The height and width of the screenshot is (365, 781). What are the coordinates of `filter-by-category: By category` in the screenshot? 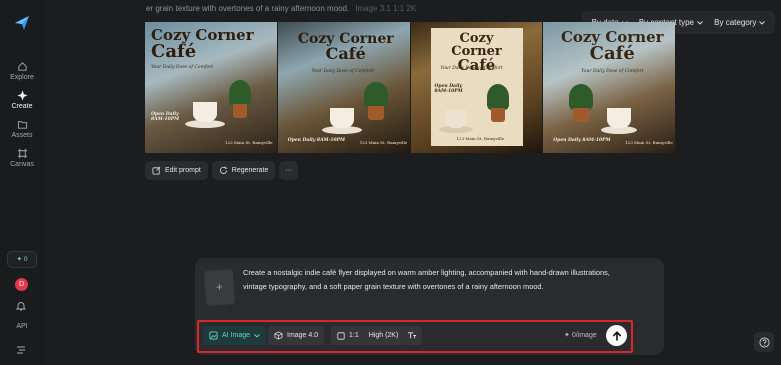 It's located at (740, 22).